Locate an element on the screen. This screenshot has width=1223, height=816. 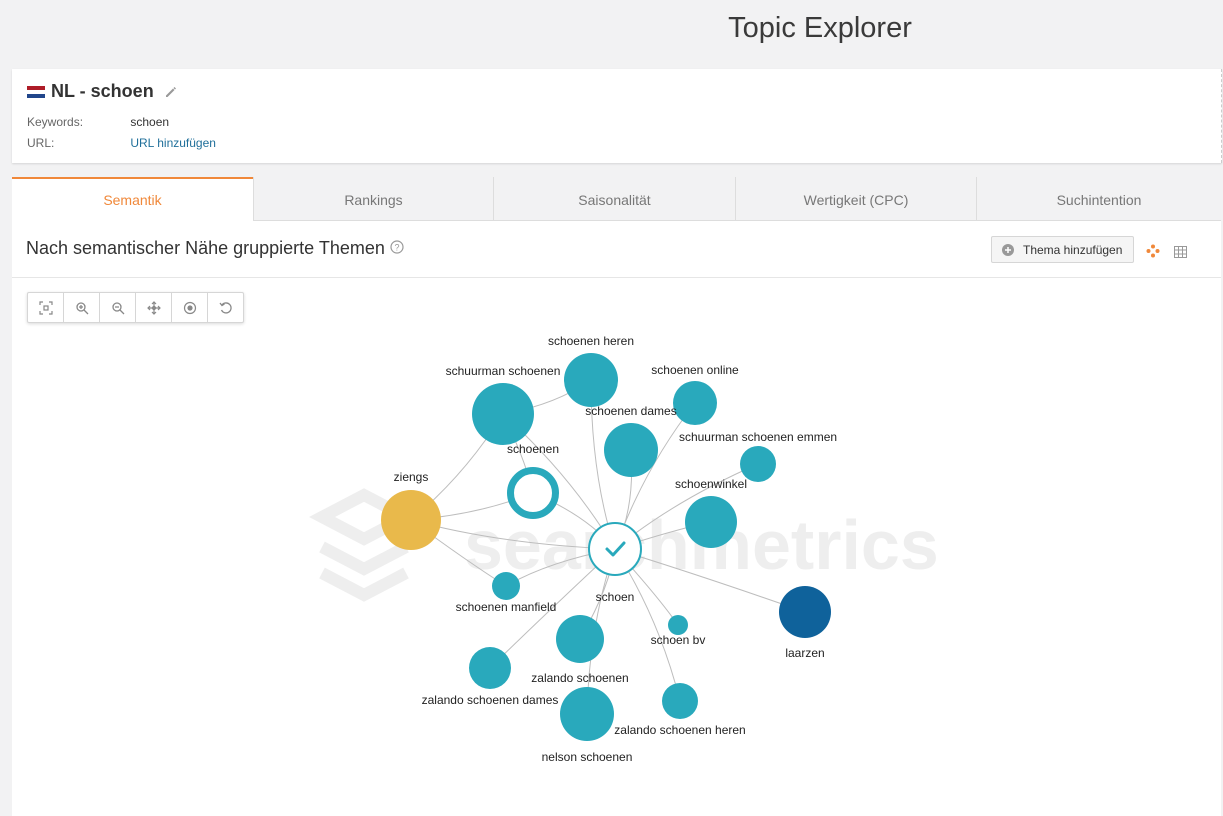
topic-node-label: schoenwinkel is located at coordinates (711, 484).